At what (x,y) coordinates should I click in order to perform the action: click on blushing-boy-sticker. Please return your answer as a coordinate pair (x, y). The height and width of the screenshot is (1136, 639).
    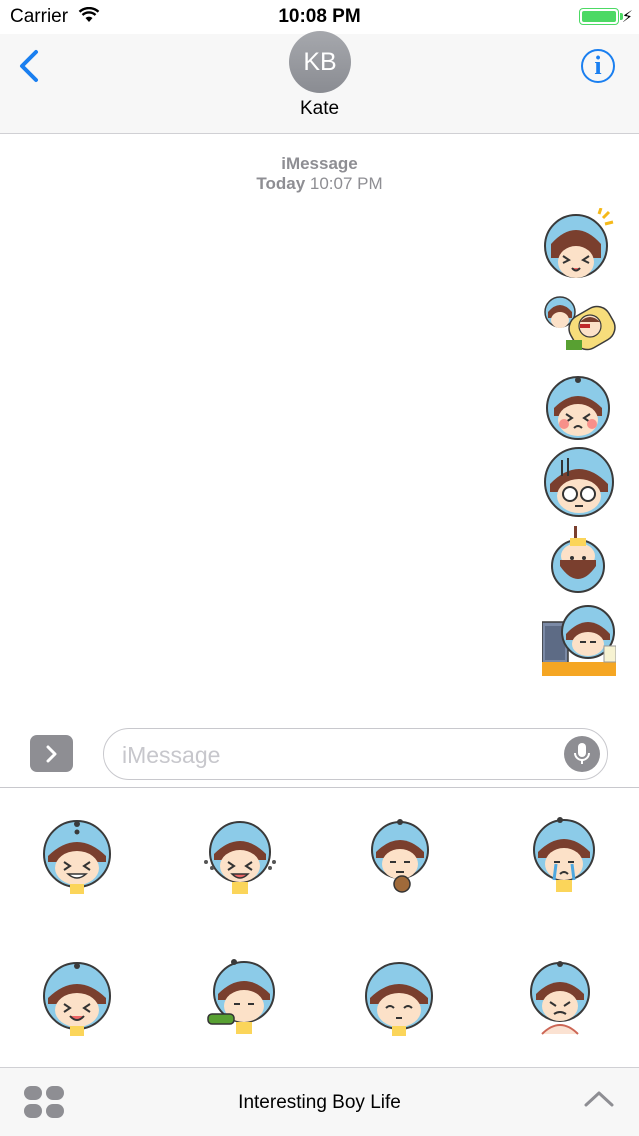
    Looking at the image, I should click on (578, 408).